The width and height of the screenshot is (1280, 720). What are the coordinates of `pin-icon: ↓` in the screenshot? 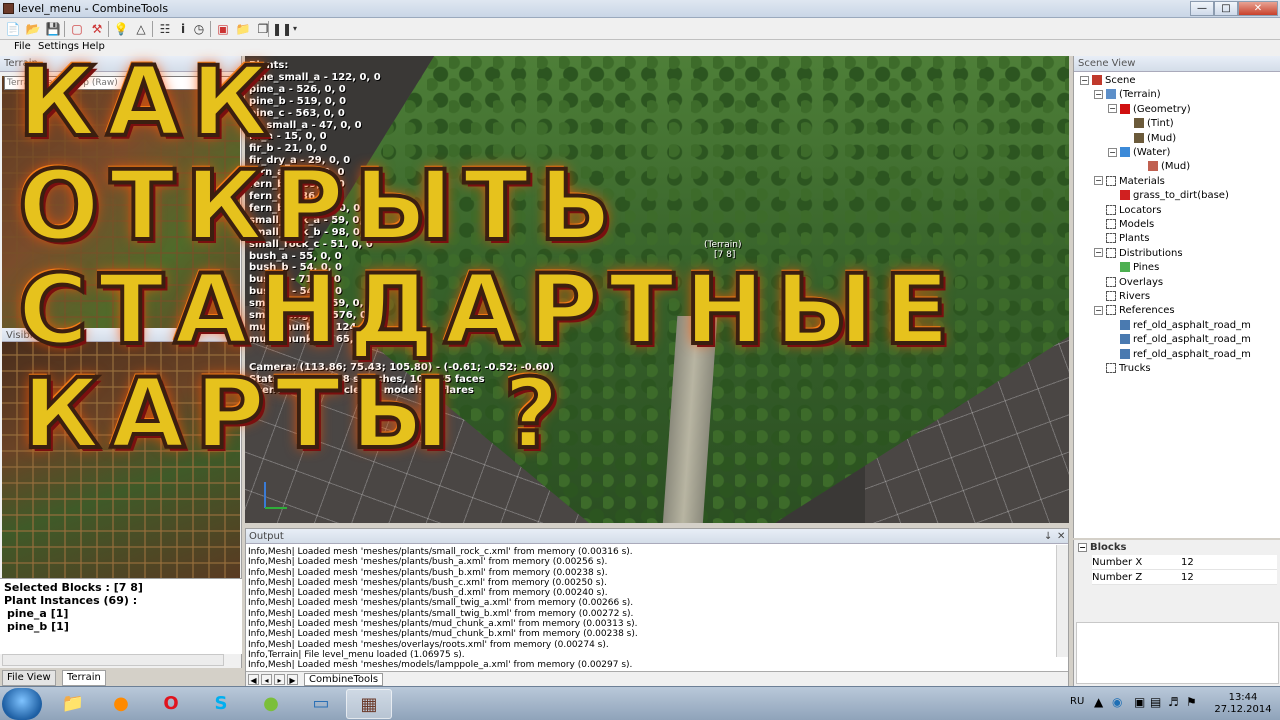 It's located at (1048, 536).